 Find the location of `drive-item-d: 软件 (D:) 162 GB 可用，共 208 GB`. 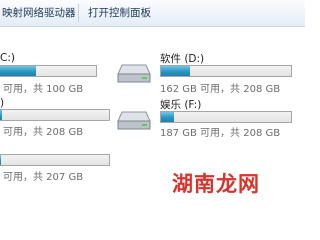

drive-item-d: 软件 (D:) 162 GB 可用，共 208 GB is located at coordinates (211, 72).